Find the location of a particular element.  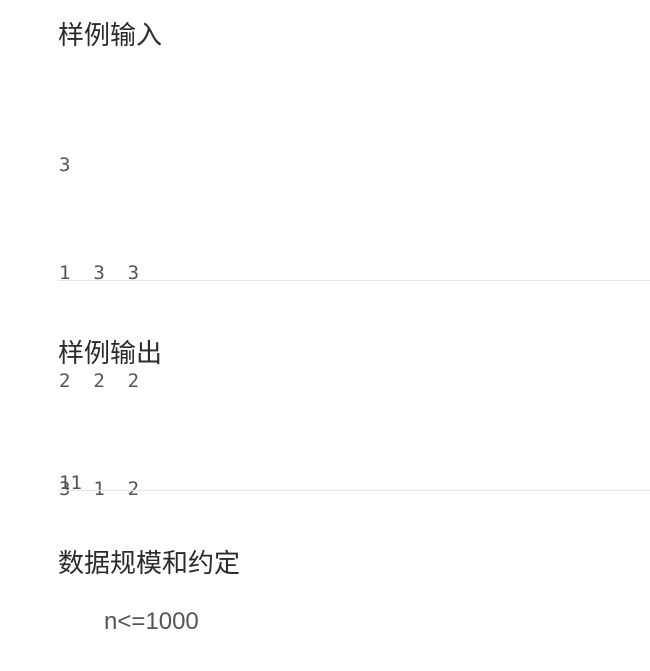

sample-output-heading: 样例输出 is located at coordinates (110, 354).